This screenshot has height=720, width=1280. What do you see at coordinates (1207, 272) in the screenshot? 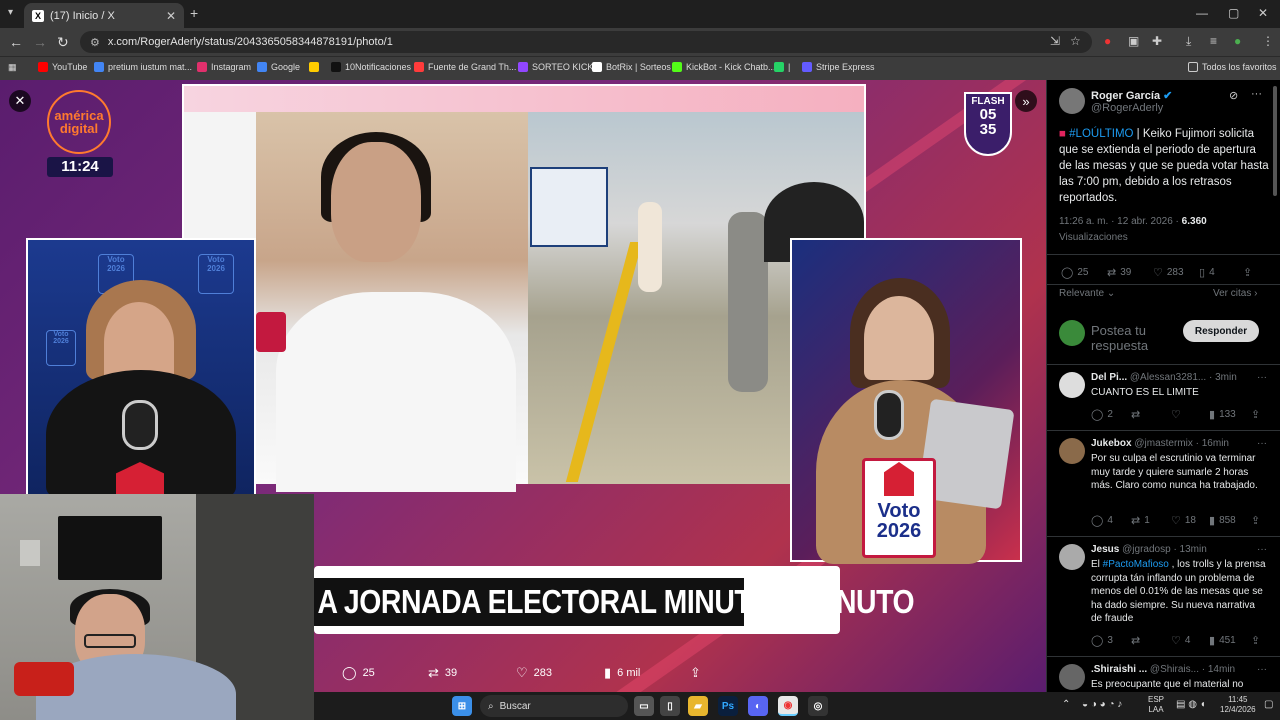
I see `tweet-bookmark-button: ▯ 4` at bounding box center [1207, 272].